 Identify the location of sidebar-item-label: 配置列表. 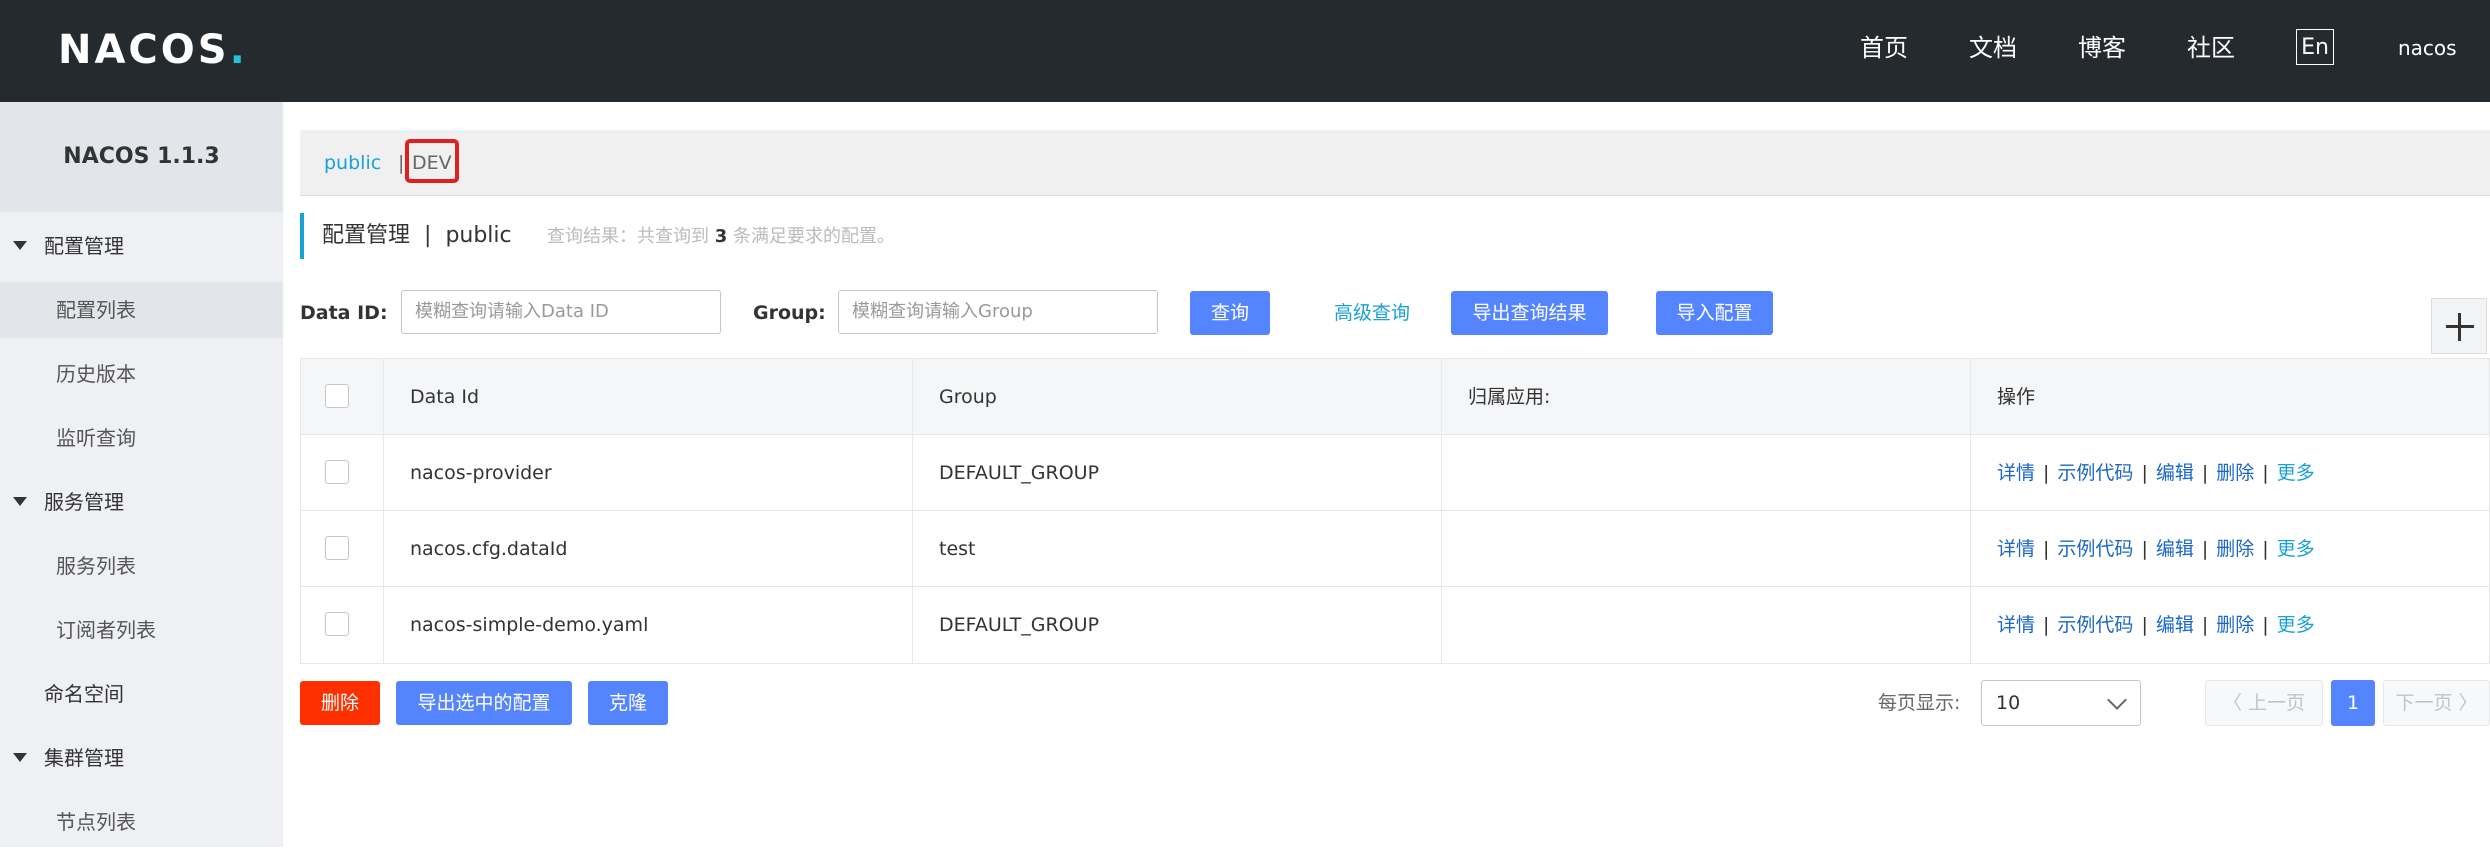
(96, 310).